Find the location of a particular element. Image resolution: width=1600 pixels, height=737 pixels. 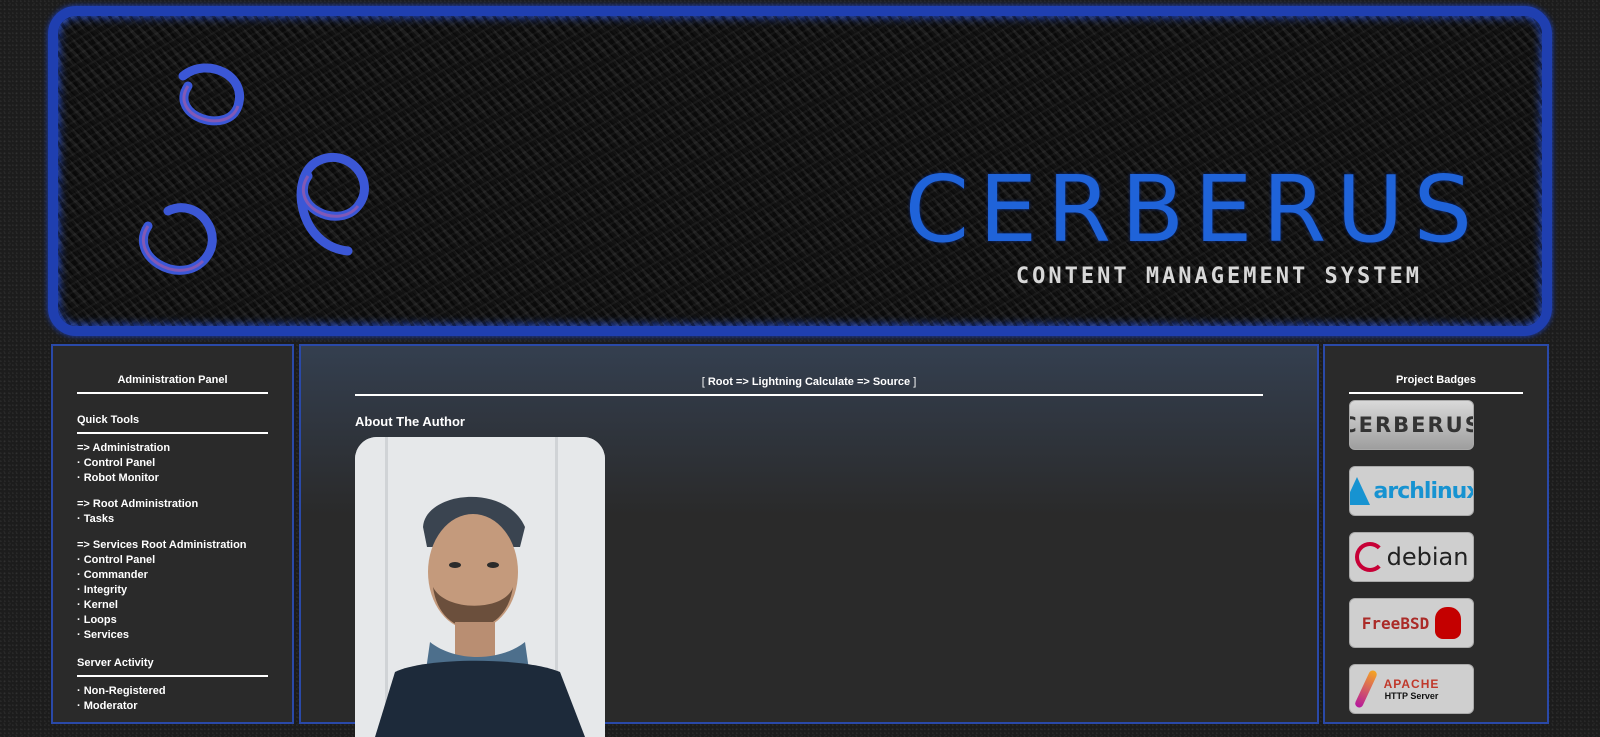

panel-title: Administration Panel is located at coordinates (172, 384).